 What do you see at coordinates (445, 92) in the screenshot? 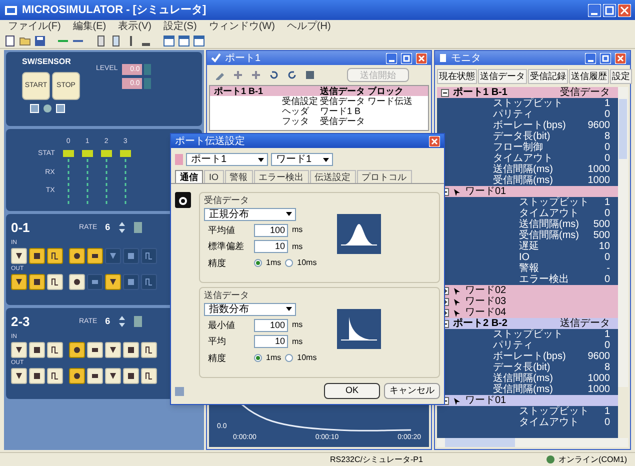
I see `collapse-icon` at bounding box center [445, 92].